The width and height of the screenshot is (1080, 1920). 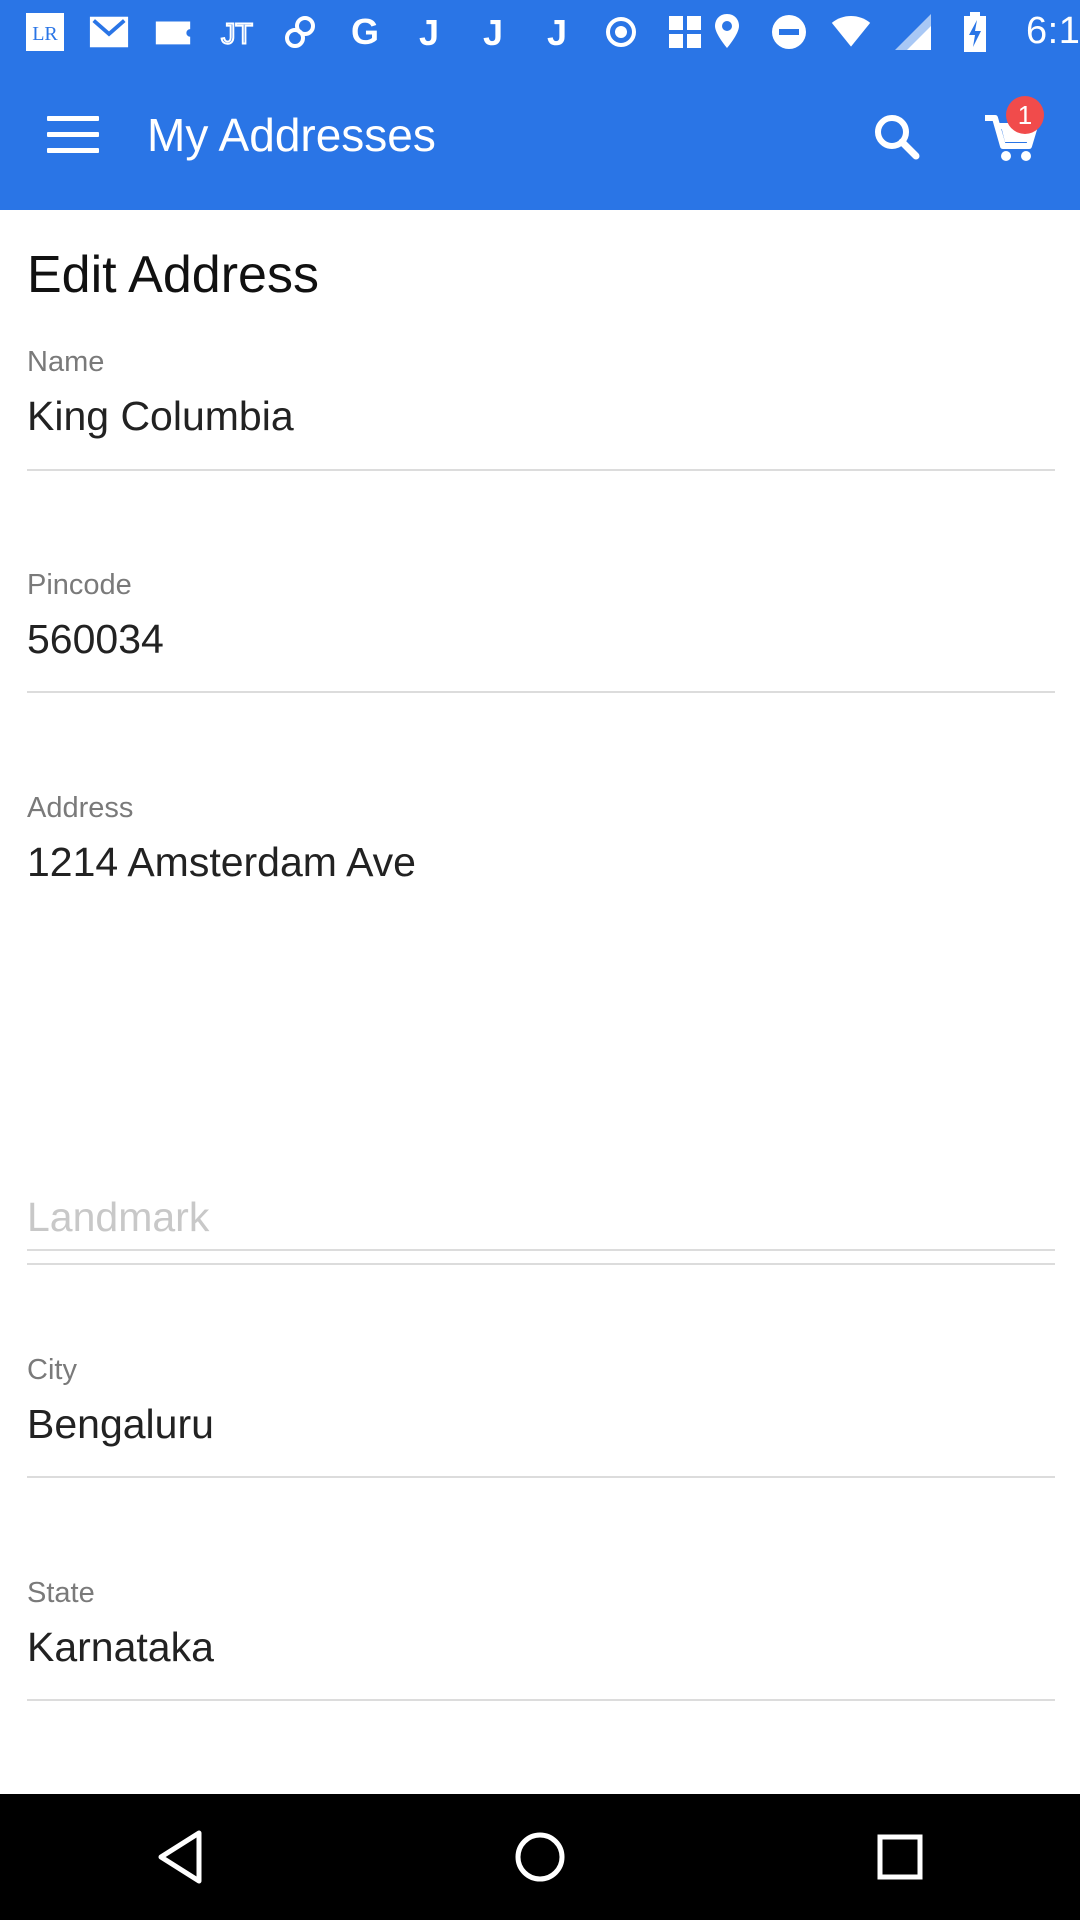 I want to click on name-field: Name King Columbia, so click(x=541, y=408).